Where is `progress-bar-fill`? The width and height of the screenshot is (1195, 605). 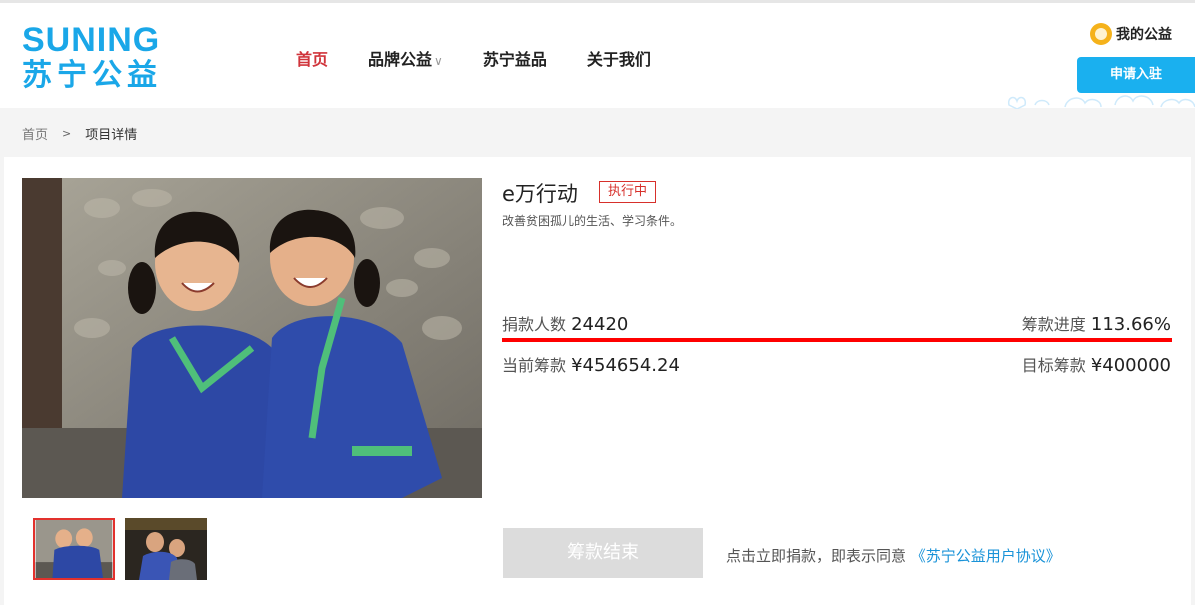 progress-bar-fill is located at coordinates (837, 340).